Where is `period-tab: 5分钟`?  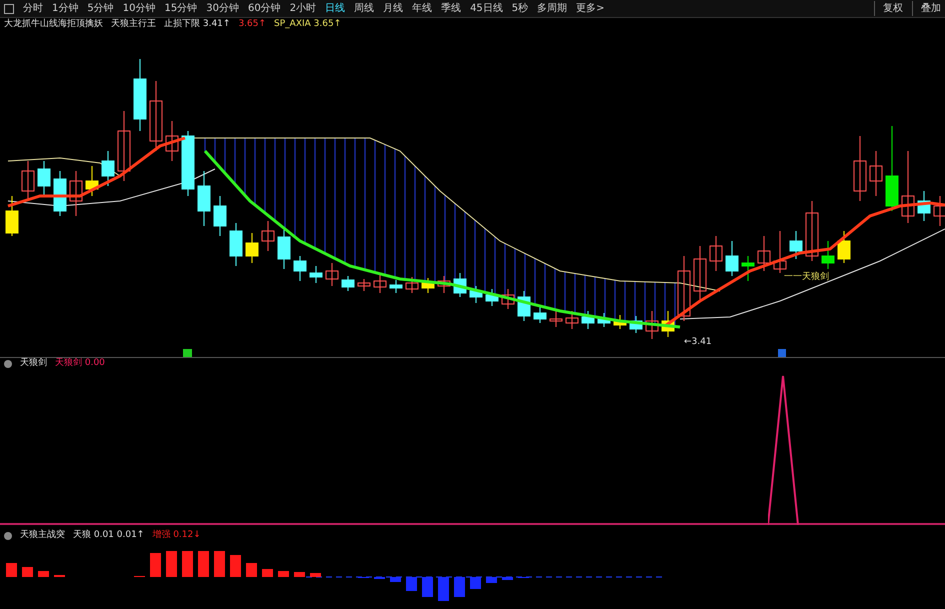 period-tab: 5分钟 is located at coordinates (100, 8).